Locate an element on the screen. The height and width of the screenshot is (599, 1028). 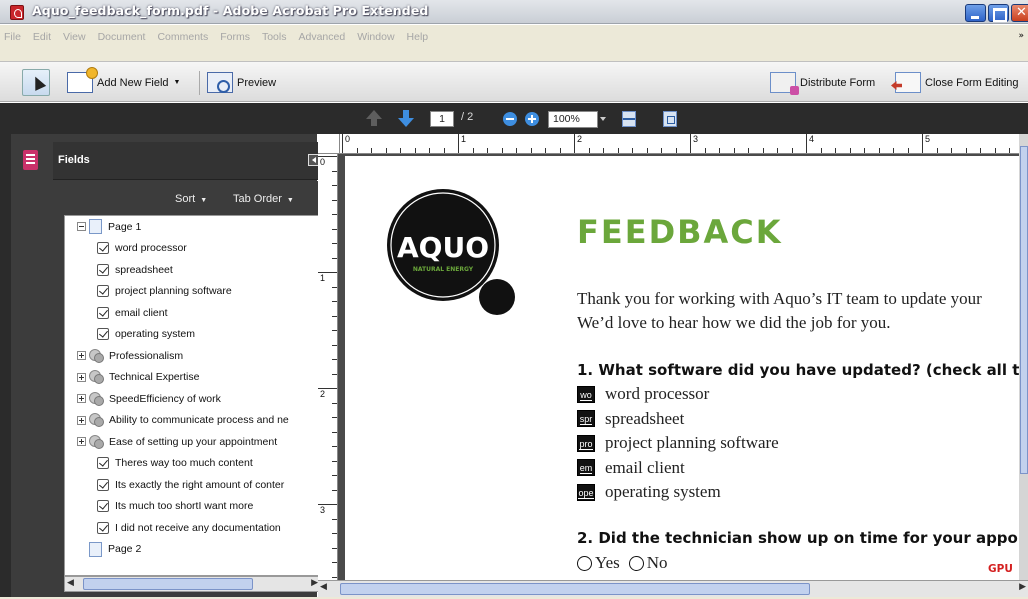
tree-page-node: Page 2 is located at coordinates (192, 550).